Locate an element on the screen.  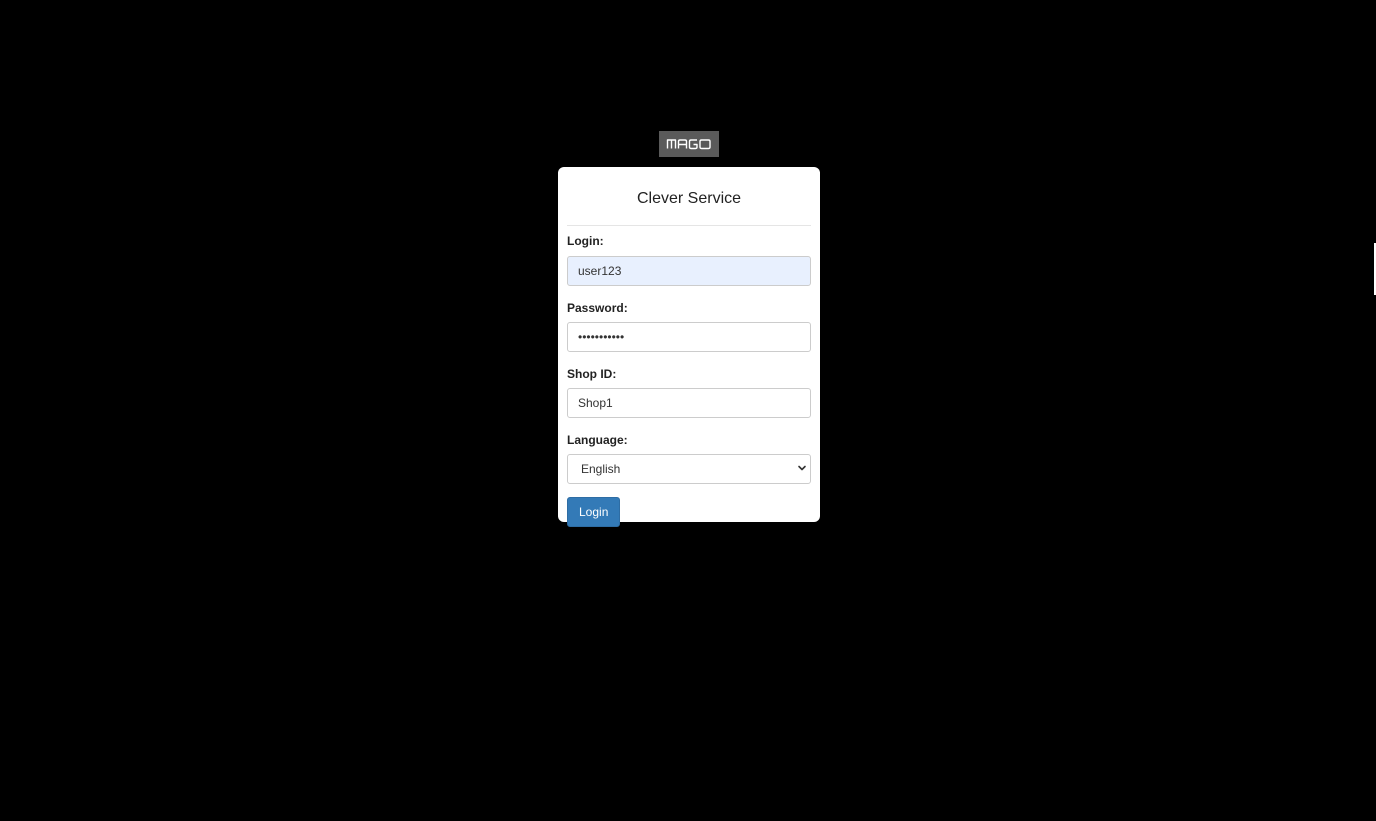
shop-id-input is located at coordinates (689, 403).